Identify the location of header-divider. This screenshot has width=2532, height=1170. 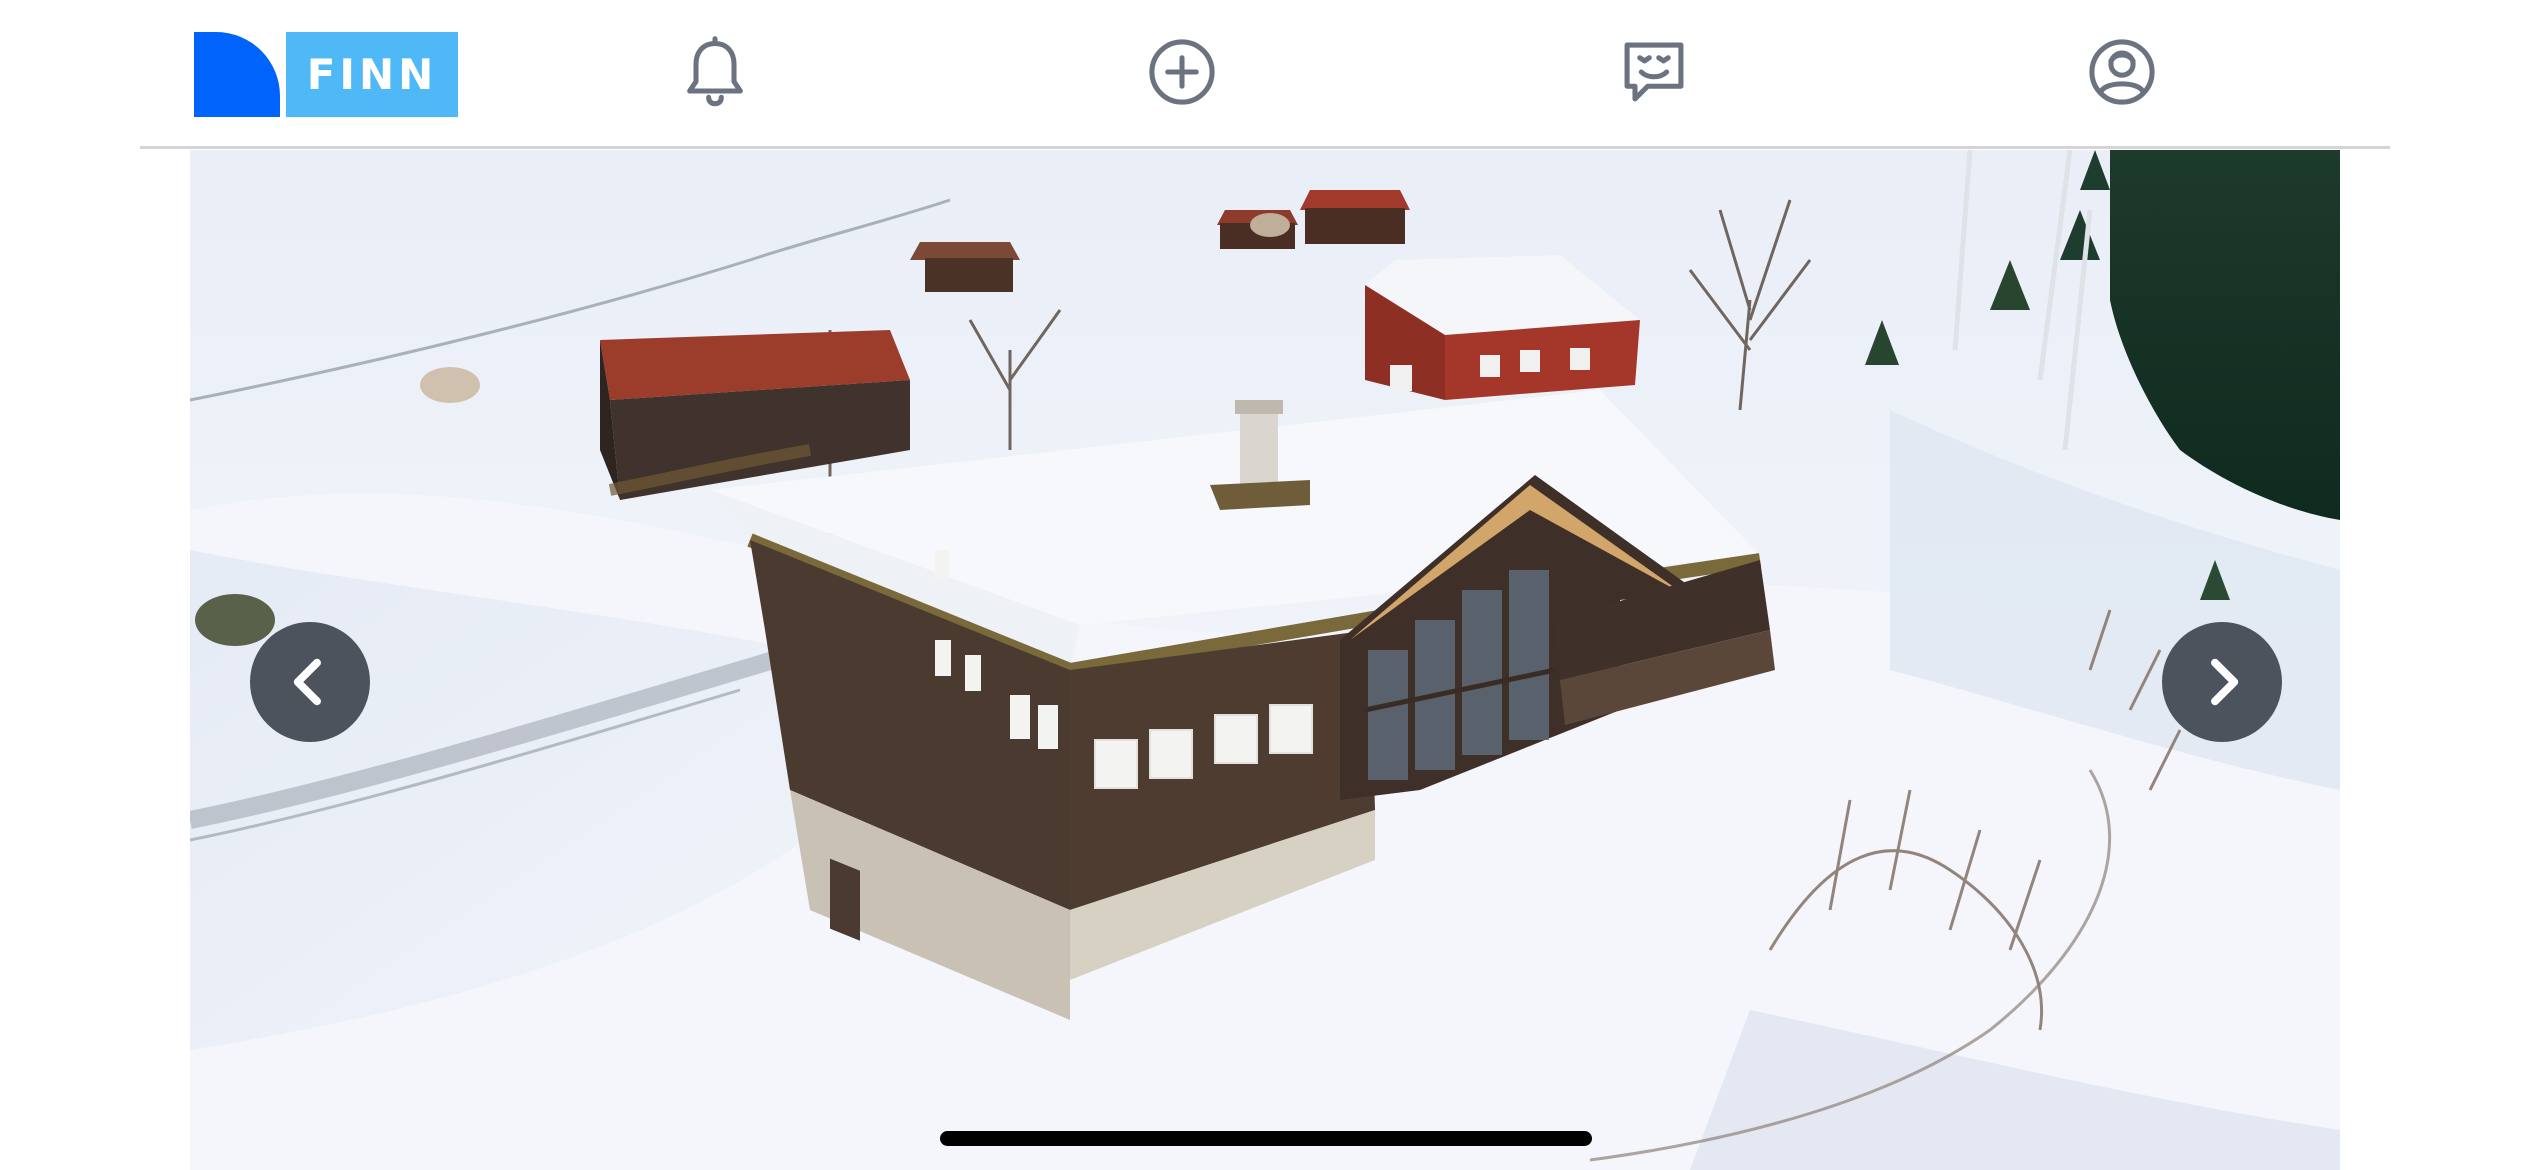
(1265, 147).